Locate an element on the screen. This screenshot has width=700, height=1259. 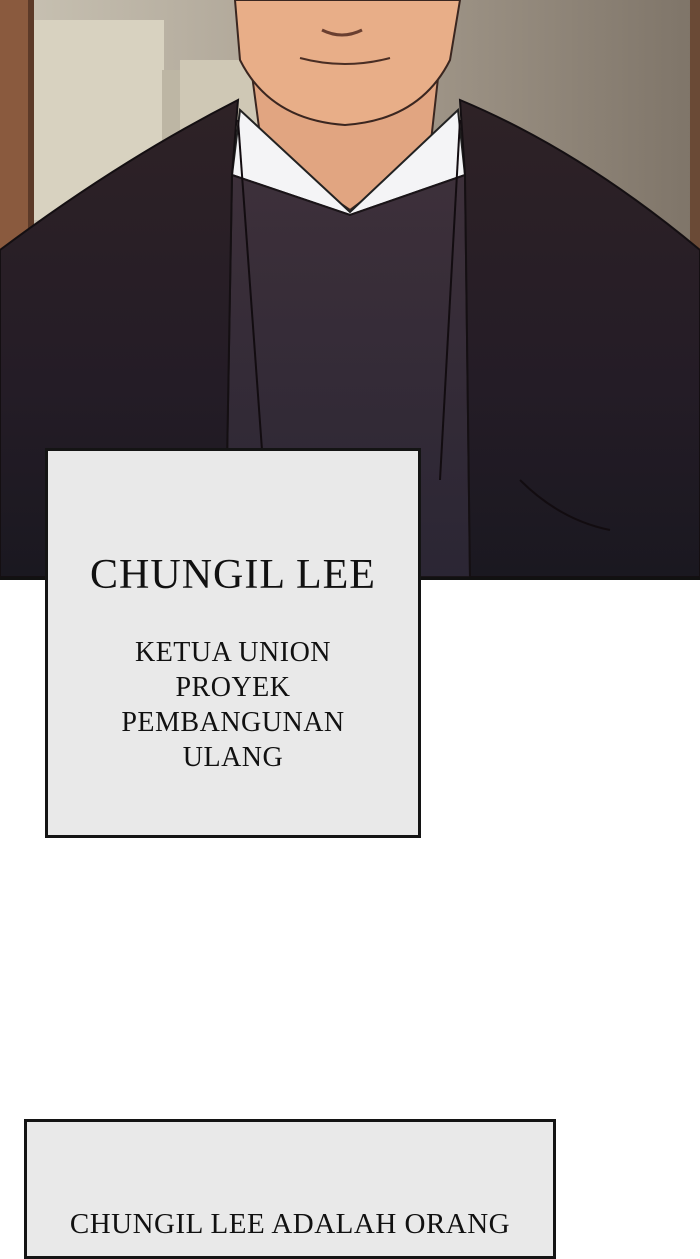
character-role: KETUA UNION PROYEK PEMBANGUNAN ULANG is located at coordinates (233, 705).